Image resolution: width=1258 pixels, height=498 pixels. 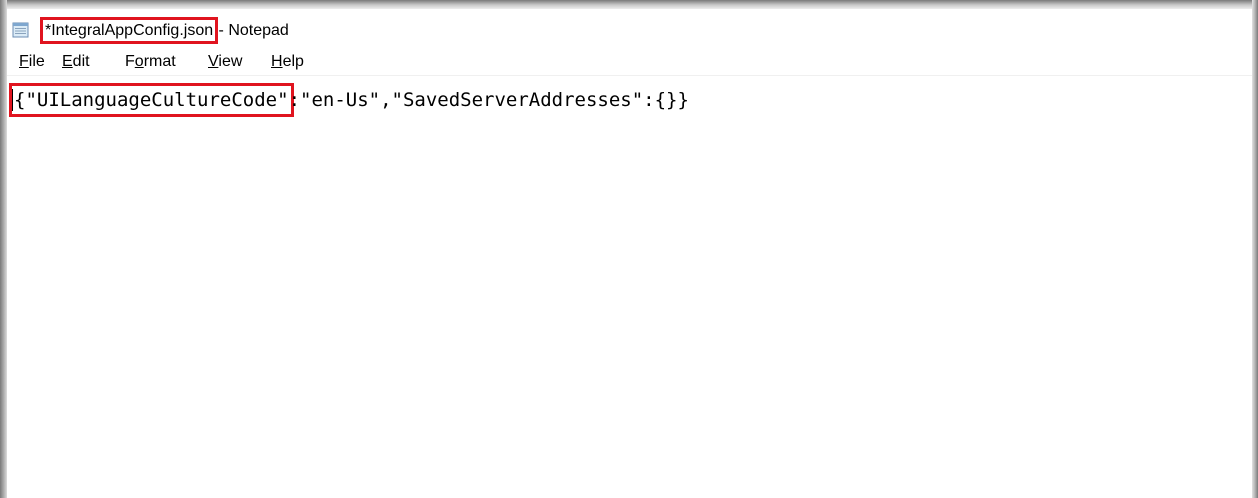 I want to click on menu-edit: Edit, so click(x=76, y=62).